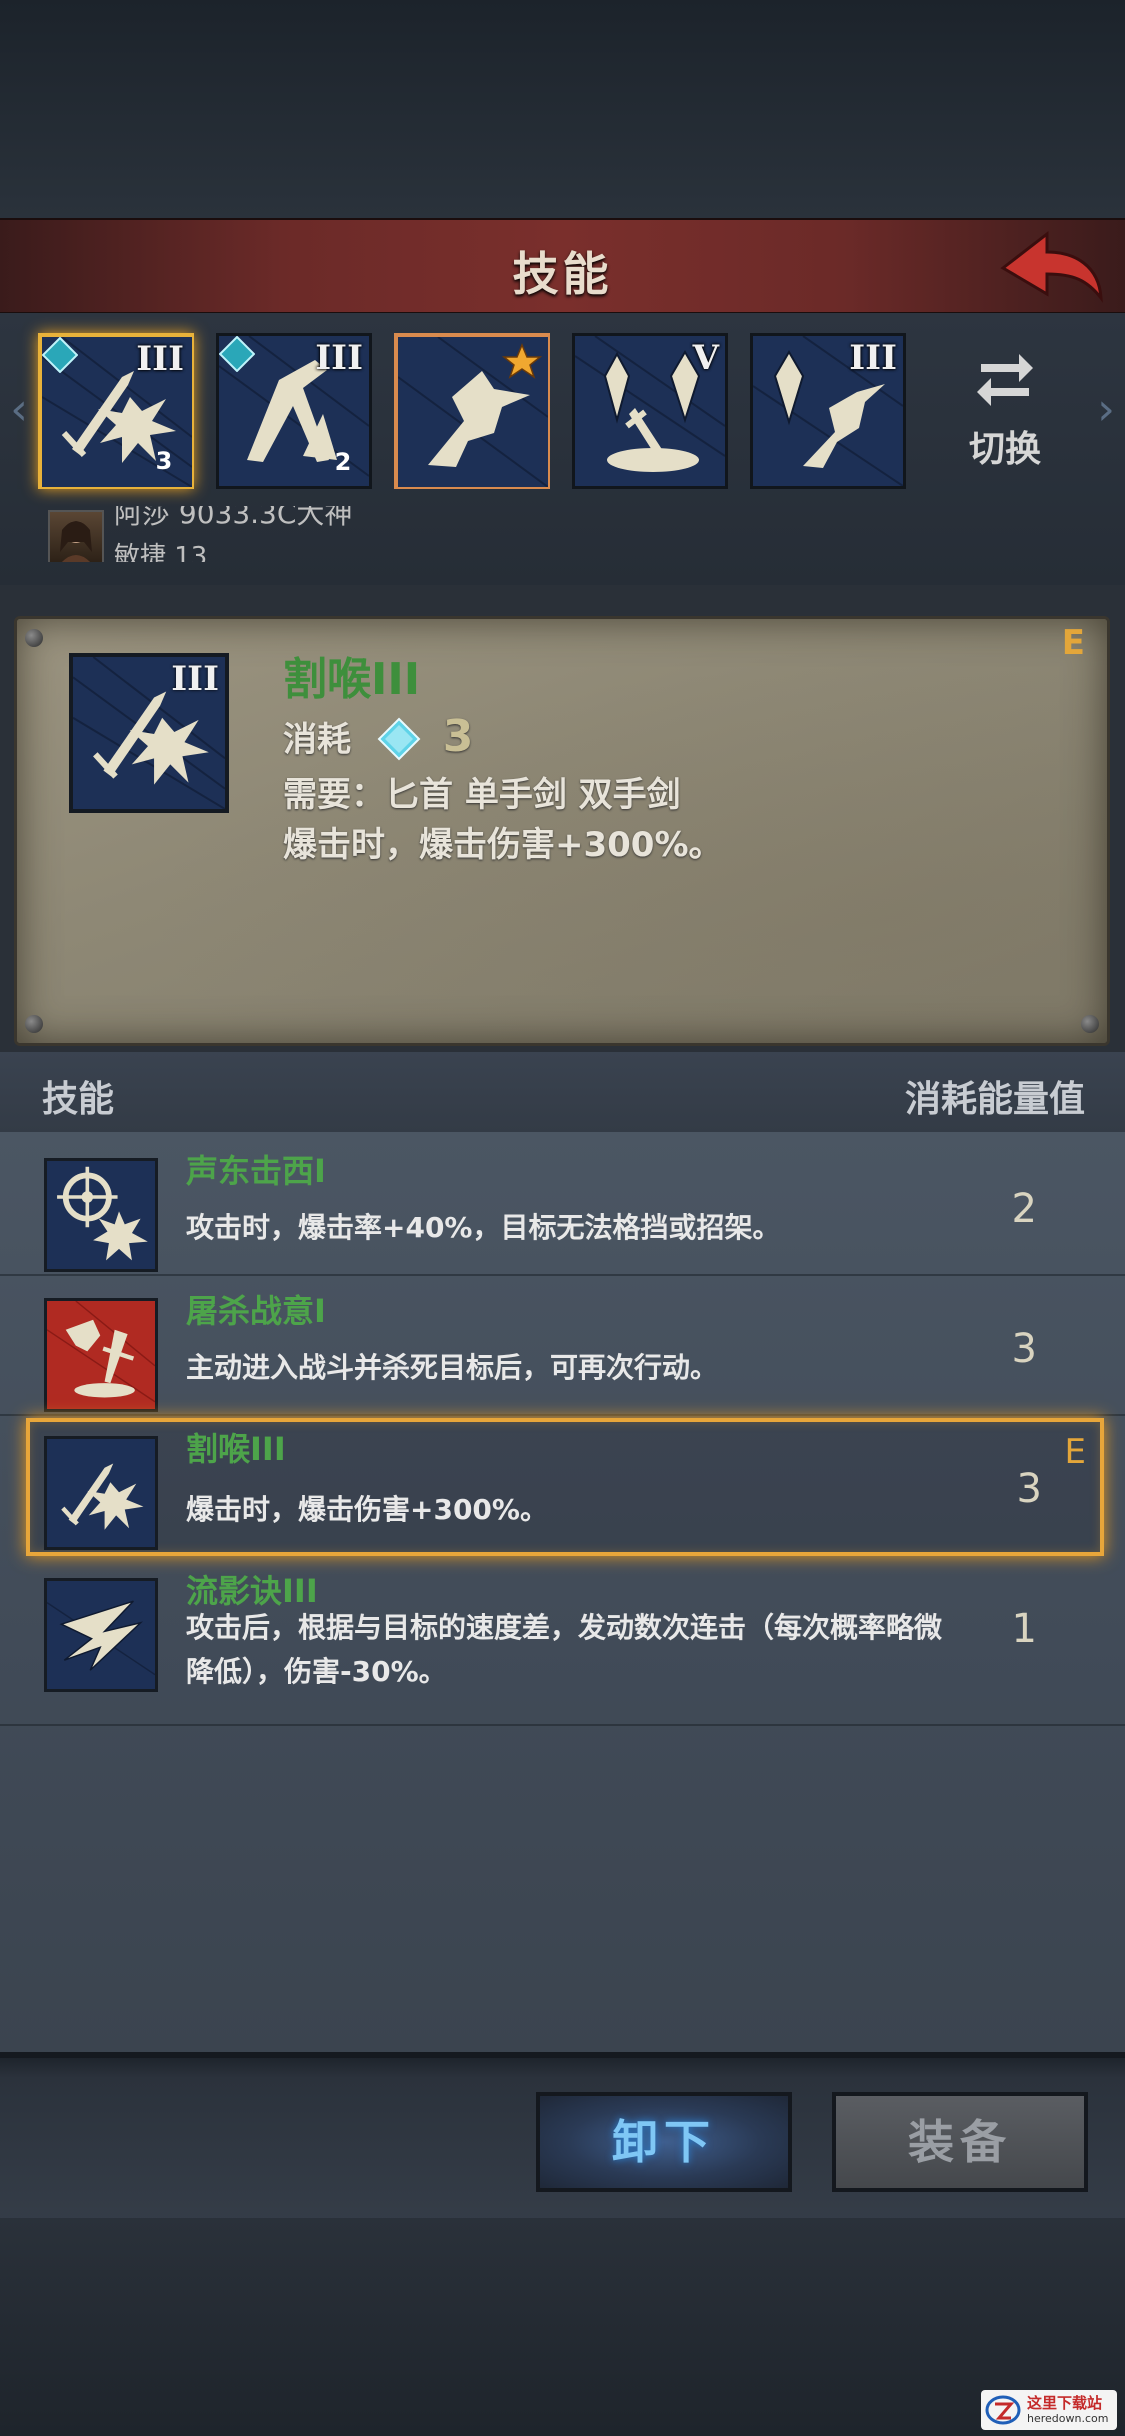  I want to click on row-skill-tier: E, so click(1075, 1452).